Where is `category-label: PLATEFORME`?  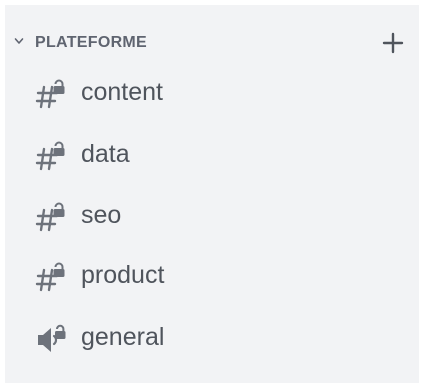
category-label: PLATEFORME is located at coordinates (91, 42).